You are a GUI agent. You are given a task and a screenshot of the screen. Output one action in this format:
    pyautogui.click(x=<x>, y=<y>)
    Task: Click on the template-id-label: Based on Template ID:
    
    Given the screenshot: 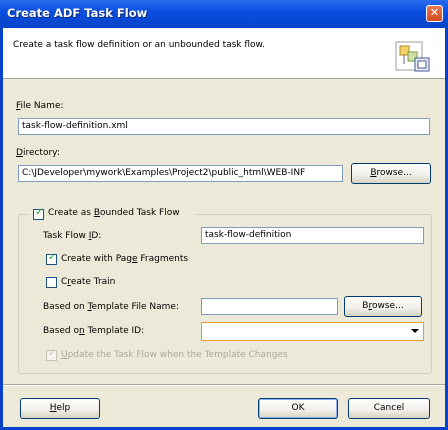 What is the action you would take?
    pyautogui.click(x=93, y=331)
    